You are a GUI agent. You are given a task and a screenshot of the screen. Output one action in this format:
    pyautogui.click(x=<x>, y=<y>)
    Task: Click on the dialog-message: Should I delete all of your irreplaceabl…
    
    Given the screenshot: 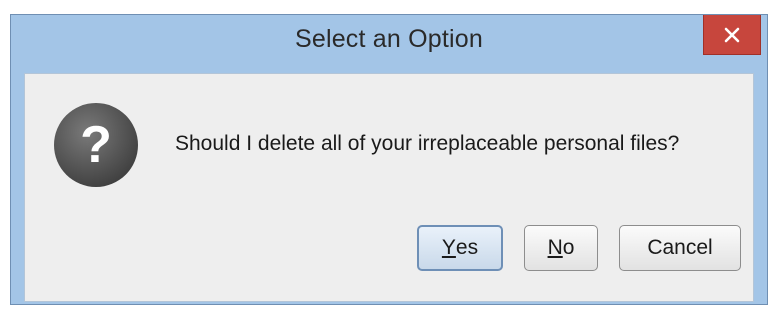 What is the action you would take?
    pyautogui.click(x=427, y=143)
    